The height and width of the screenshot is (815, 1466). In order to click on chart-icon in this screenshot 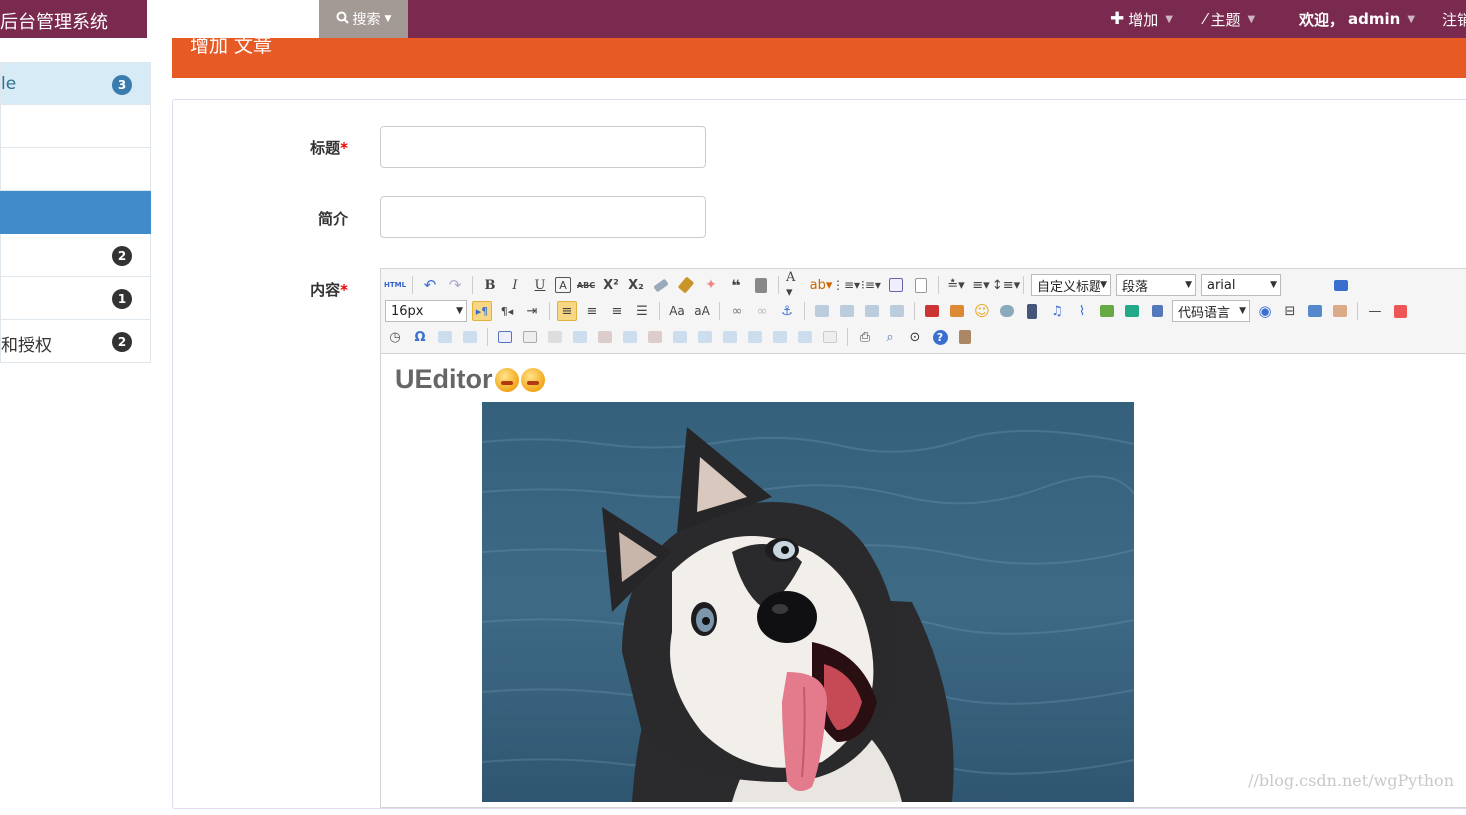, I will do `click(830, 337)`.